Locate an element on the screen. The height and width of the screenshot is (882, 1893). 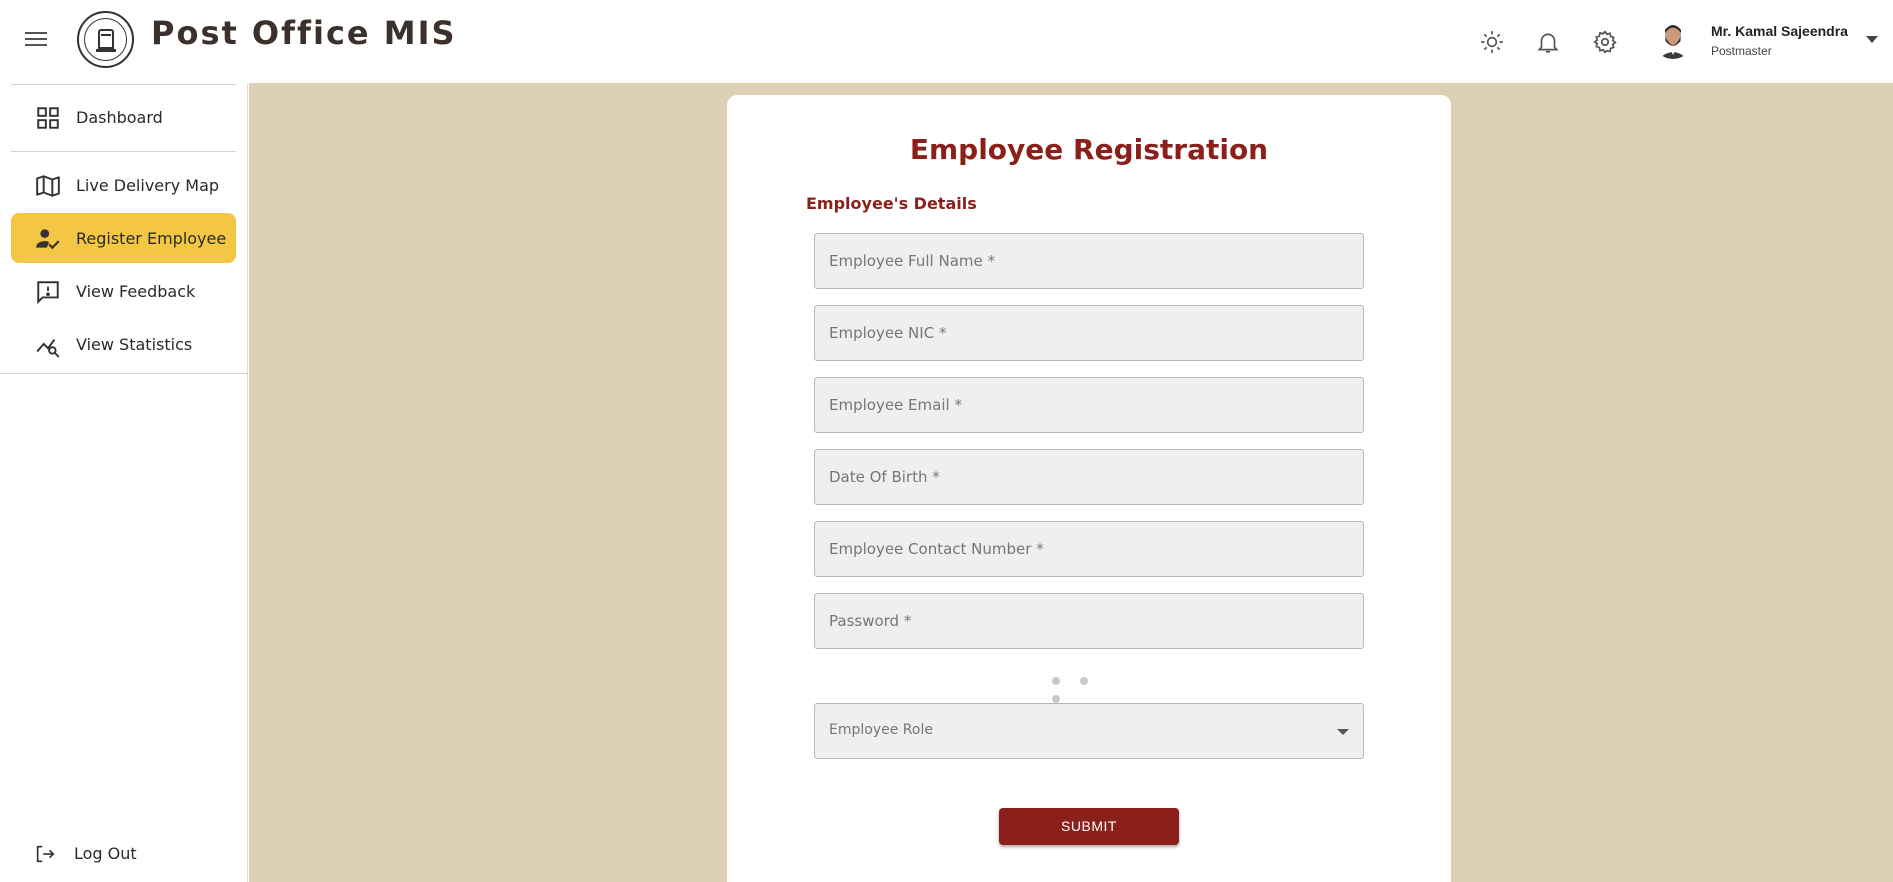
field-placeholder: Employee NIC * is located at coordinates (888, 333).